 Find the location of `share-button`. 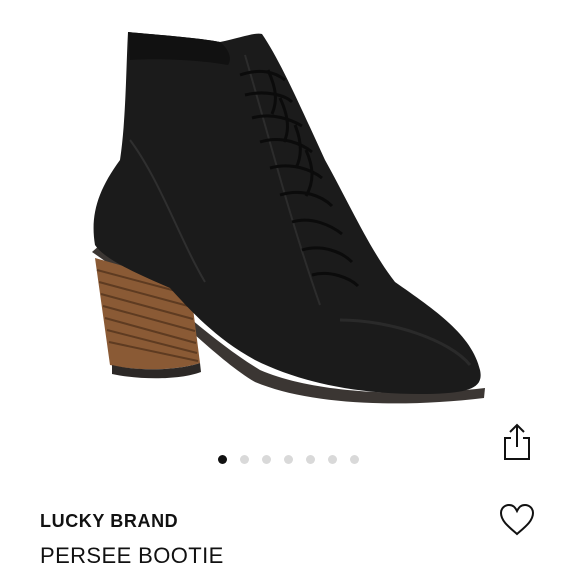

share-button is located at coordinates (517, 442).